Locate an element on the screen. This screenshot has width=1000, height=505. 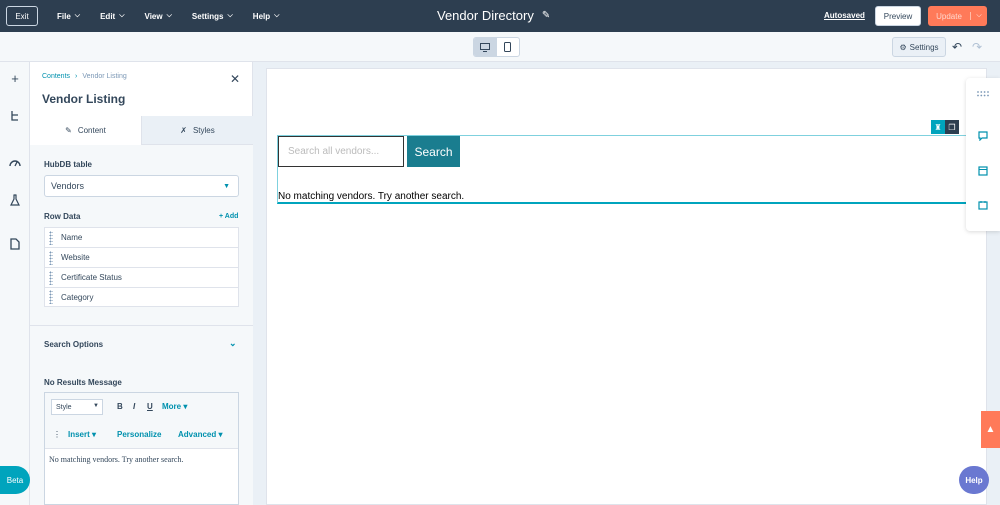
insert-menu: Insert ▾ is located at coordinates (82, 434).